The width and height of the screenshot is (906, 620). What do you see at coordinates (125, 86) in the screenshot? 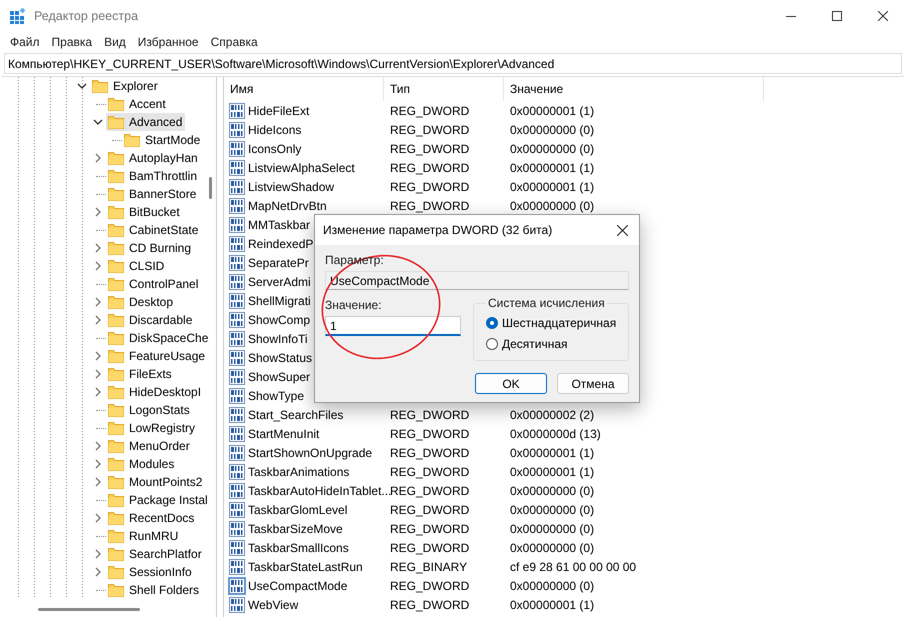
I see `tree-item: Explorer` at bounding box center [125, 86].